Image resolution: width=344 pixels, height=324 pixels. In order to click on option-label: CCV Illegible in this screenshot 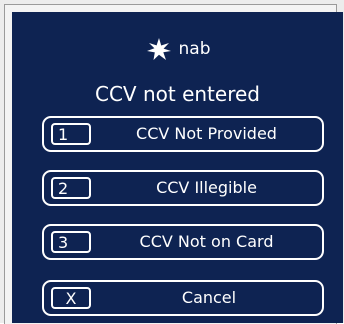, I will do `click(206, 187)`.